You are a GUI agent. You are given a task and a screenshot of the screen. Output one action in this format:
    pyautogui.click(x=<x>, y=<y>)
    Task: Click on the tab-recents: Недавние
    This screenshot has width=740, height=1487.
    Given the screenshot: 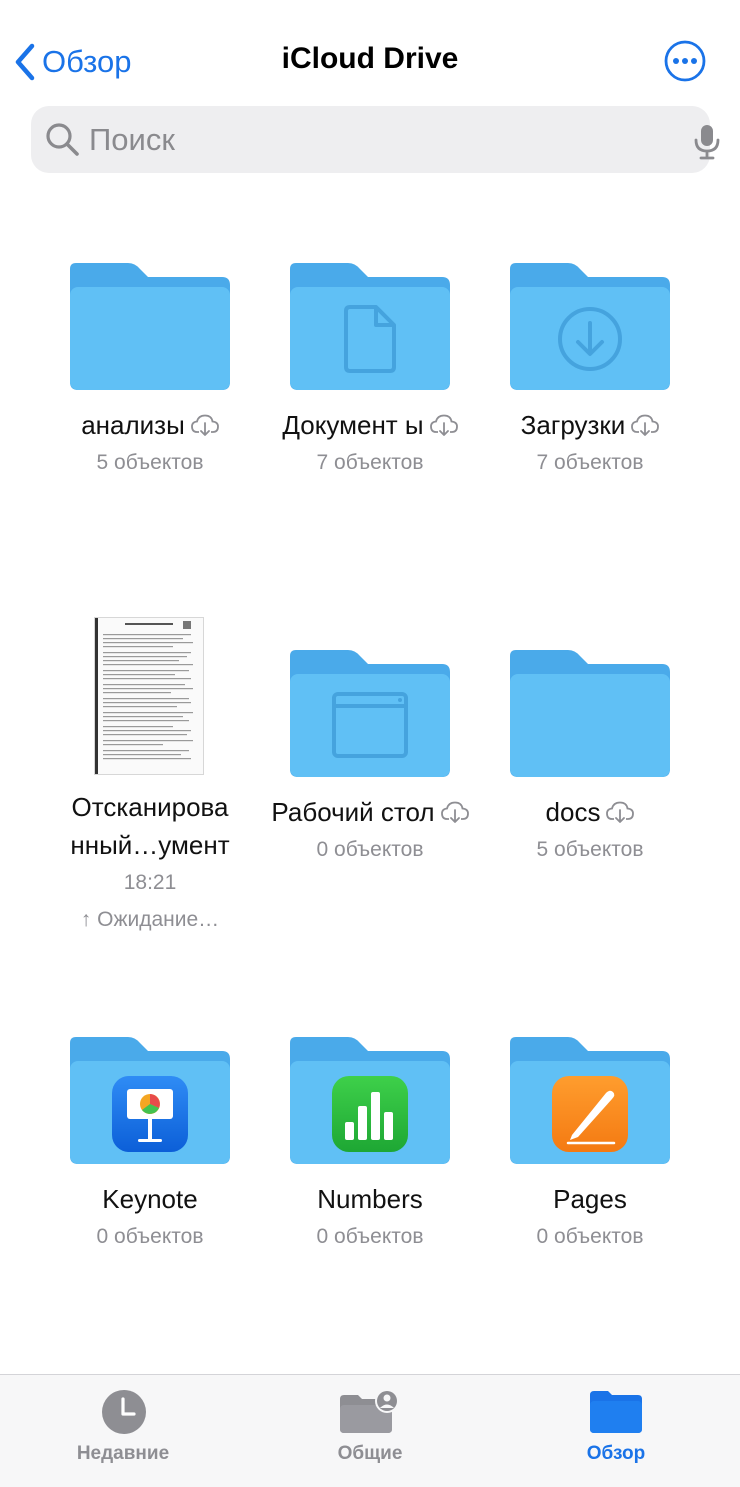 What is the action you would take?
    pyautogui.click(x=123, y=1431)
    